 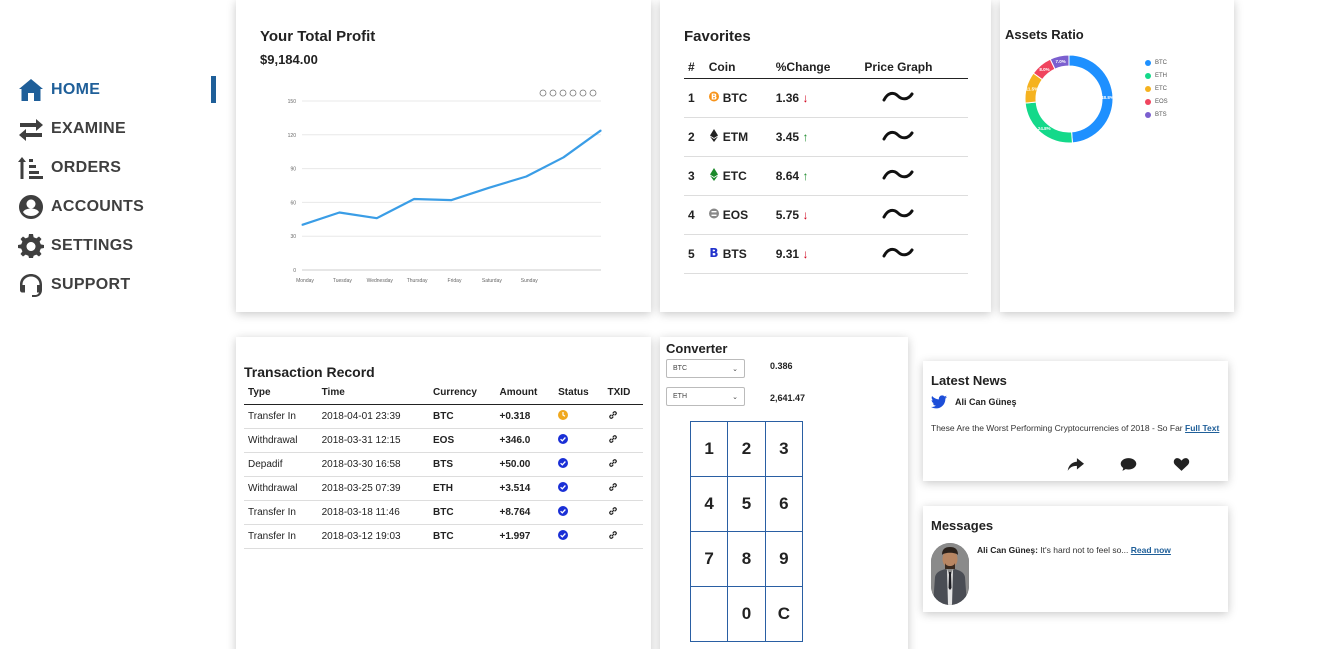 I want to click on legend-marker, so click(x=1148, y=63).